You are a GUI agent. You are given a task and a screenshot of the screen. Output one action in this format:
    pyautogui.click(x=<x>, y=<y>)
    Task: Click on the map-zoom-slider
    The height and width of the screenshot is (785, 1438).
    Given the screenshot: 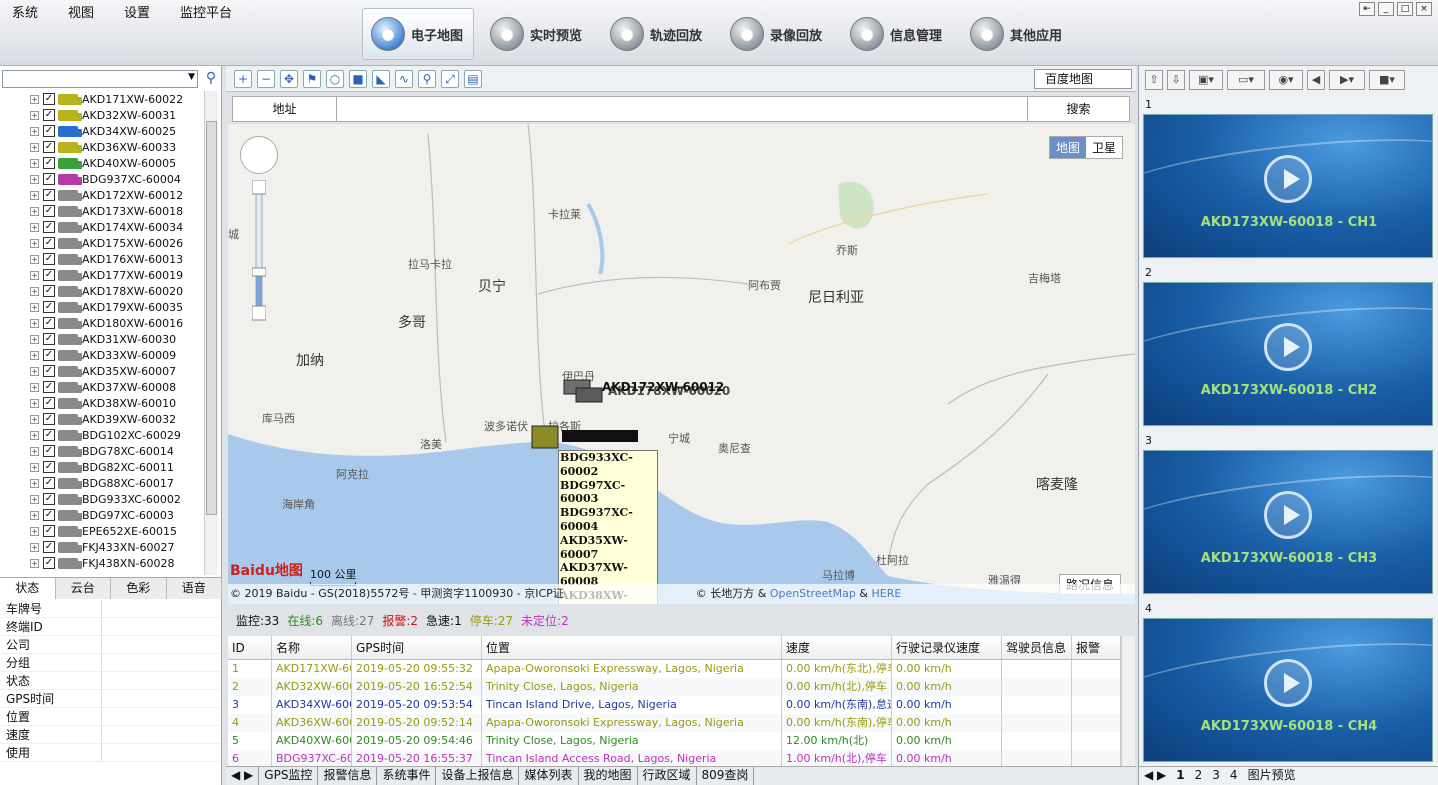 What is the action you would take?
    pyautogui.click(x=259, y=252)
    